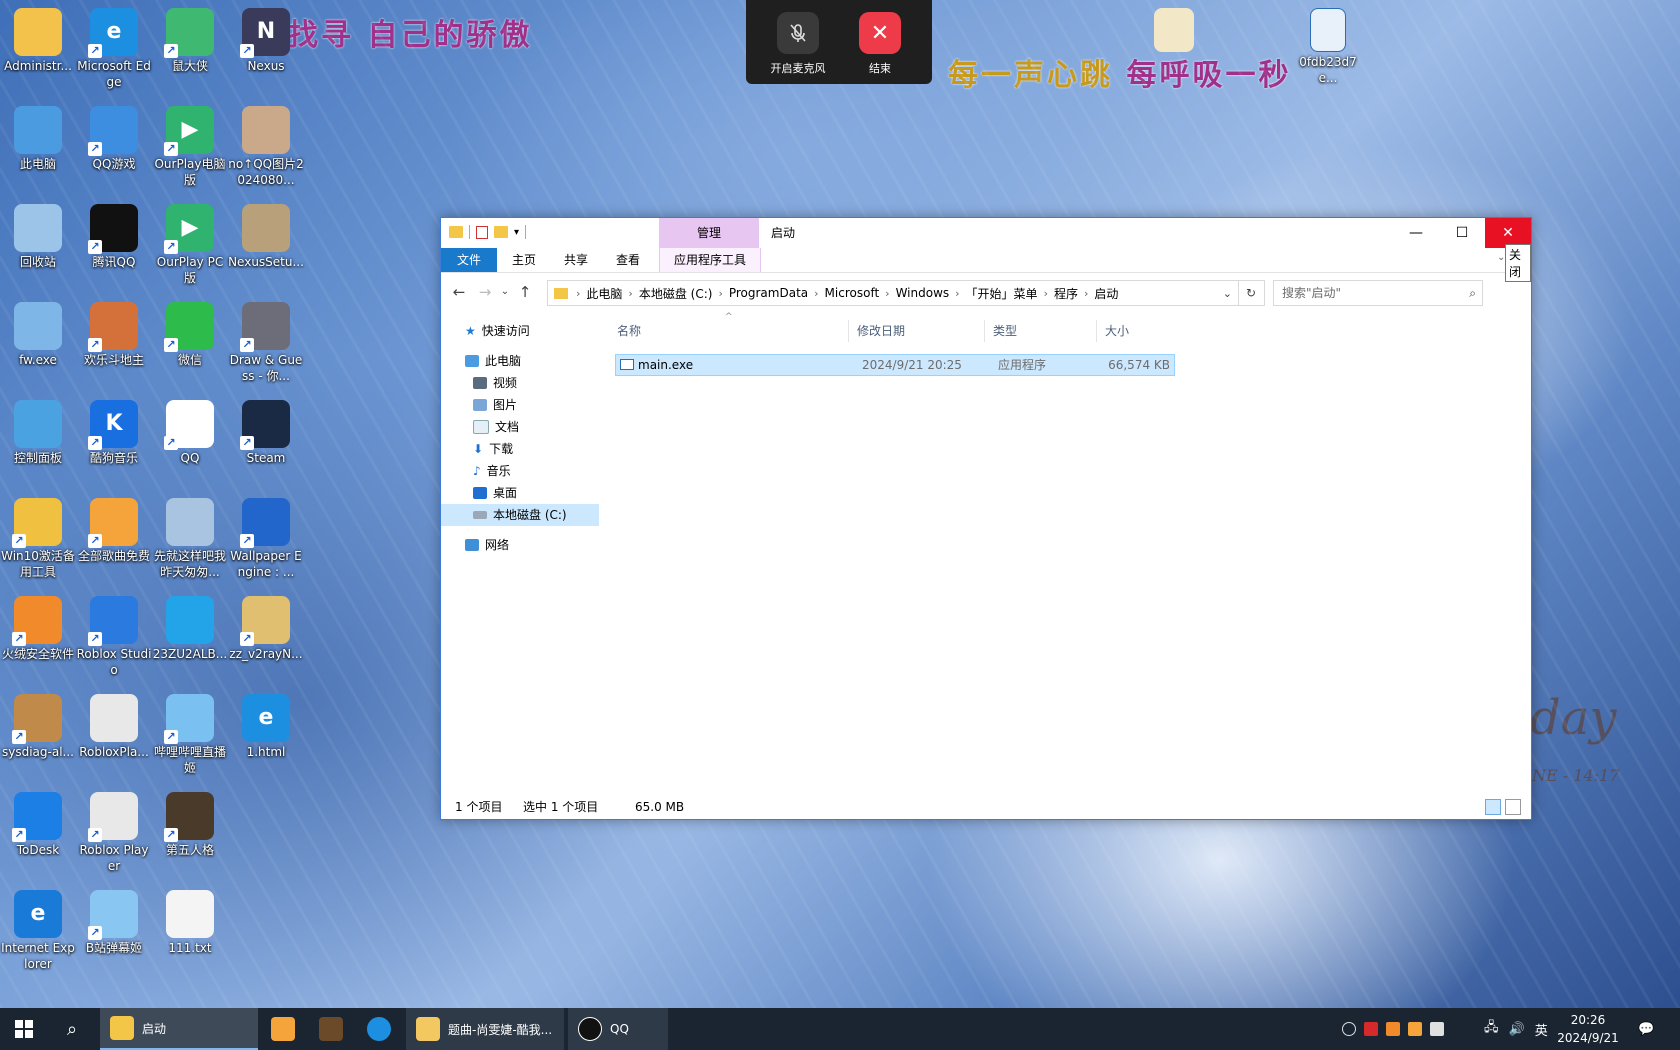 This screenshot has height=1050, width=1680. What do you see at coordinates (379, 1029) in the screenshot?
I see `taskbar-item-edge` at bounding box center [379, 1029].